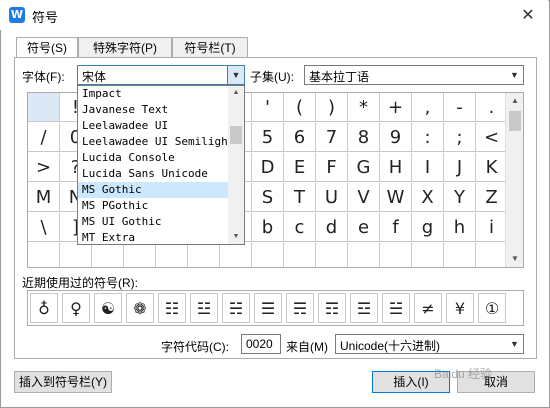  Describe the element at coordinates (460, 137) in the screenshot. I see `symbol-cell: ;` at that location.